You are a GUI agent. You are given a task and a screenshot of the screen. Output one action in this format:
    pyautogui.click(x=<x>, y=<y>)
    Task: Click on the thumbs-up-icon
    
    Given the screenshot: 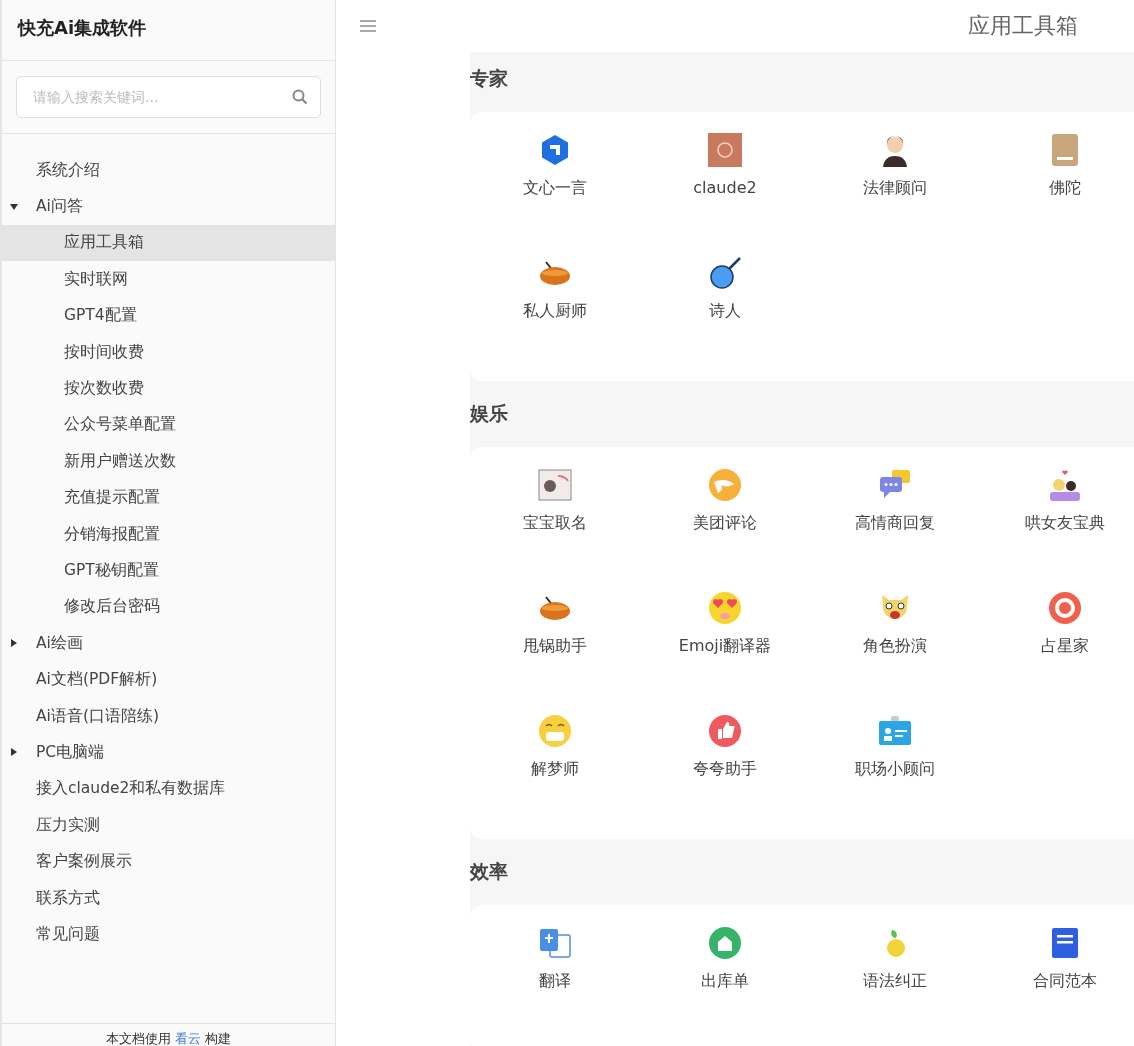 What is the action you would take?
    pyautogui.click(x=725, y=731)
    